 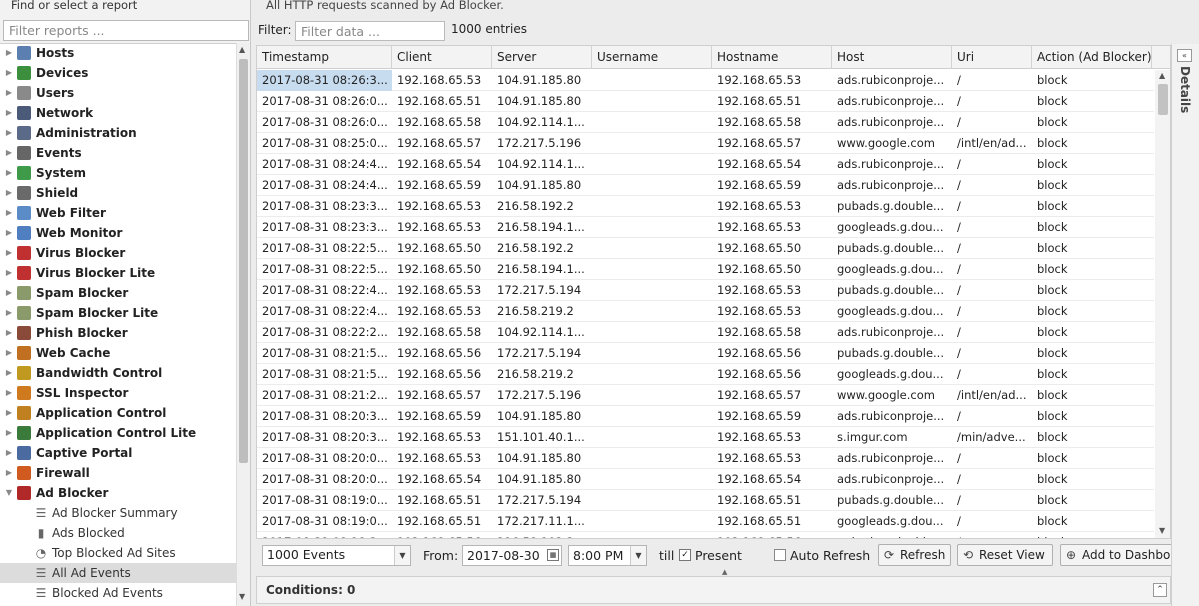 I want to click on expand-up-icon: ⌃, so click(x=1160, y=590).